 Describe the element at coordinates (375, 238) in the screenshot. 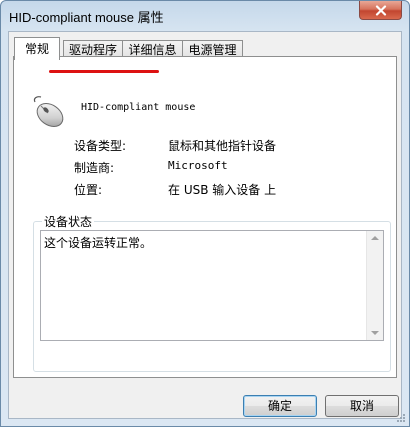

I see `scroll-up-icon` at that location.